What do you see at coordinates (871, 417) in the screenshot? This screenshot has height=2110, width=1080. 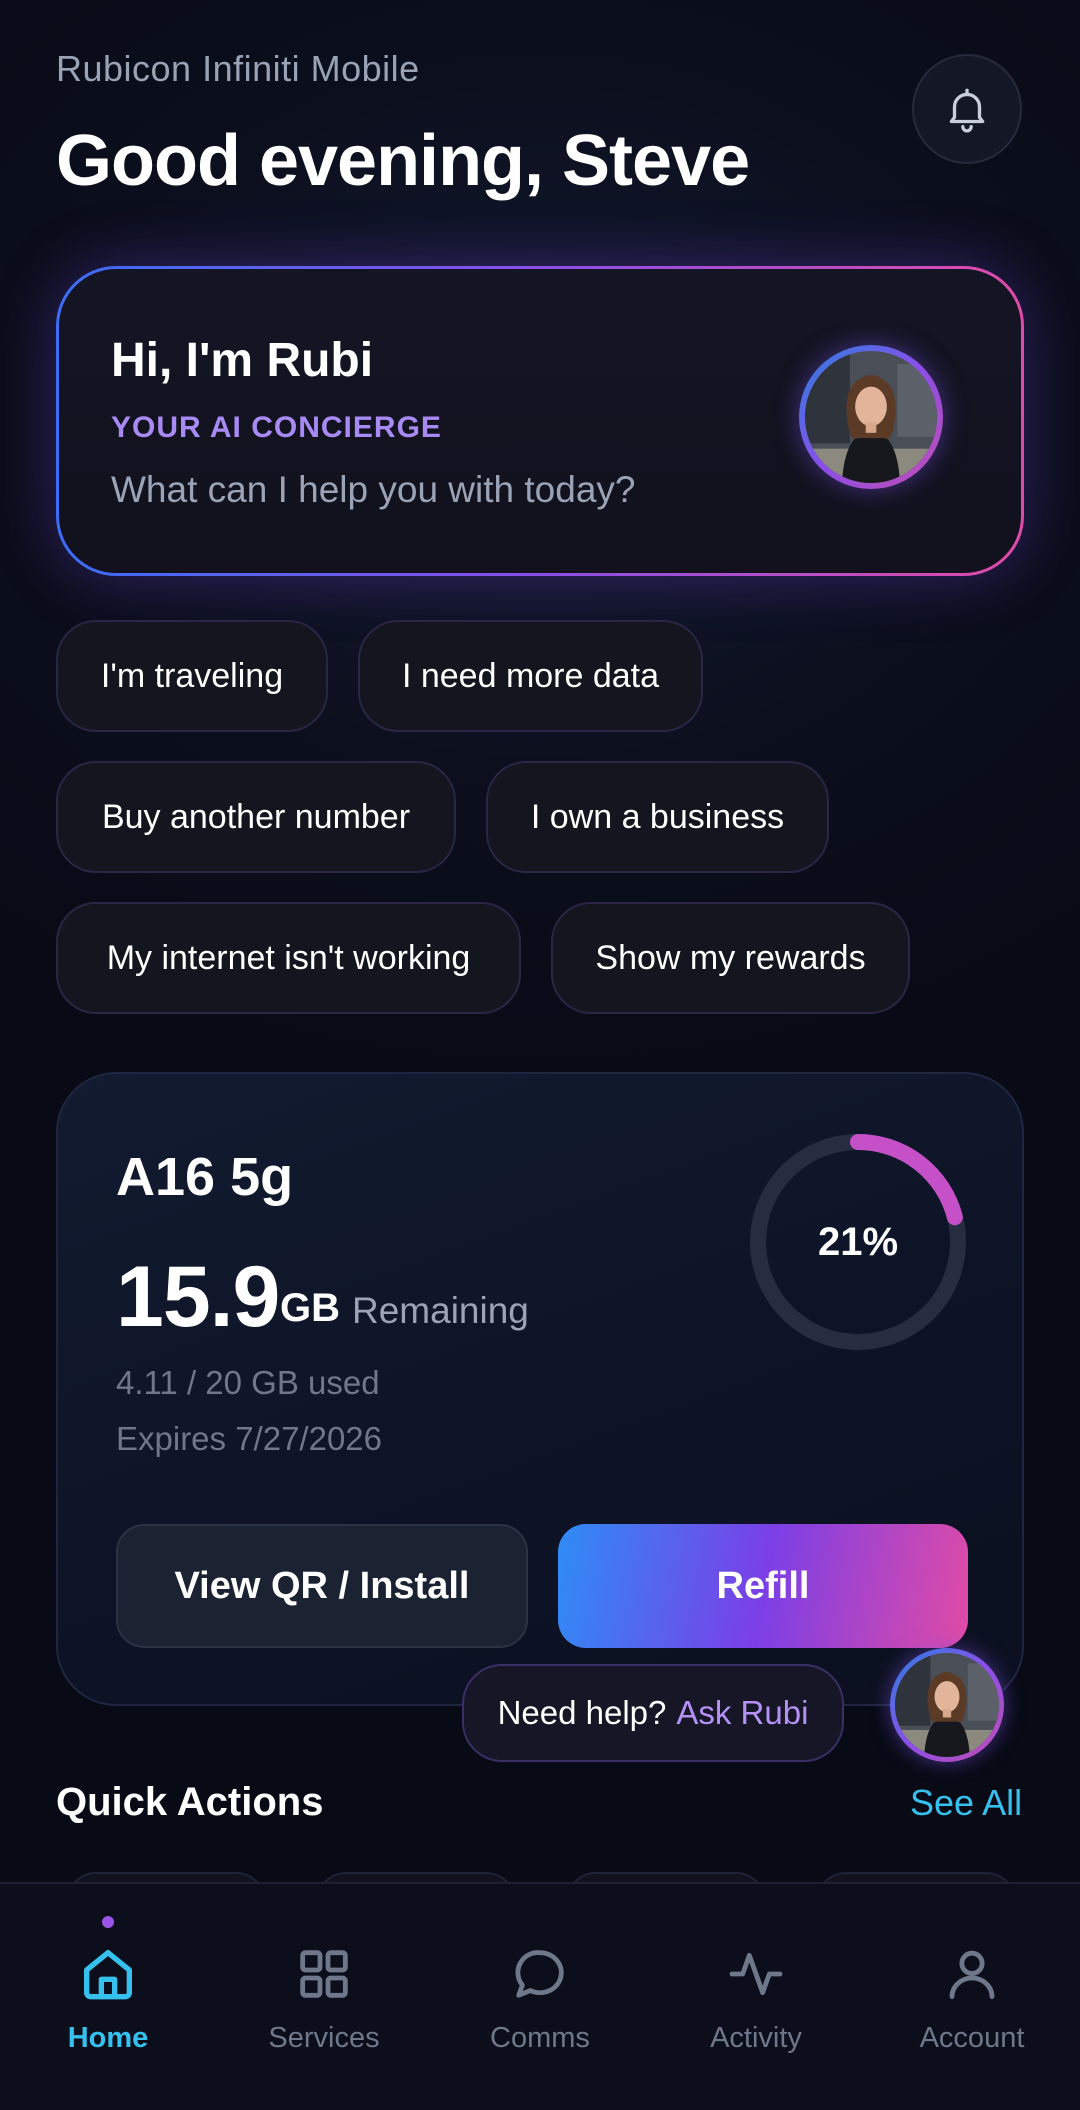 I see `concierge-avatar` at bounding box center [871, 417].